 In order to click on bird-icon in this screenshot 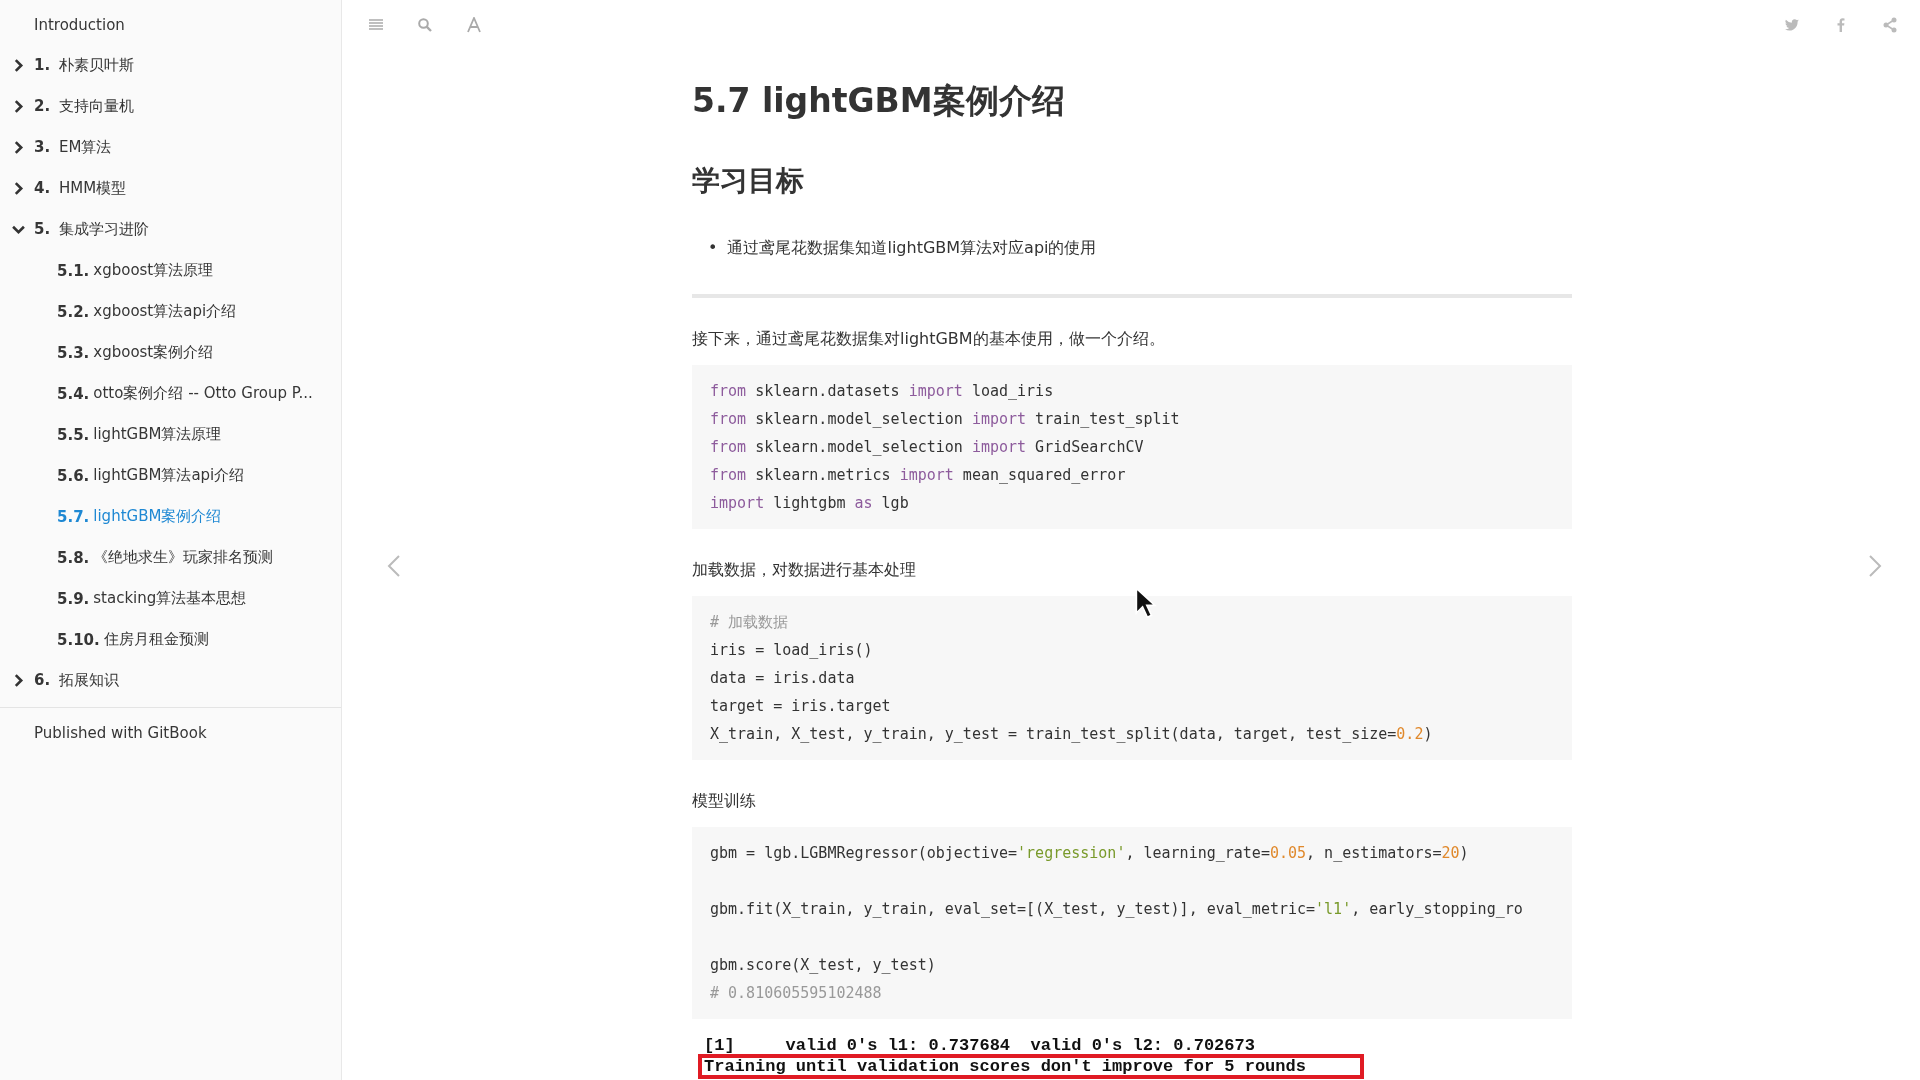, I will do `click(1792, 25)`.